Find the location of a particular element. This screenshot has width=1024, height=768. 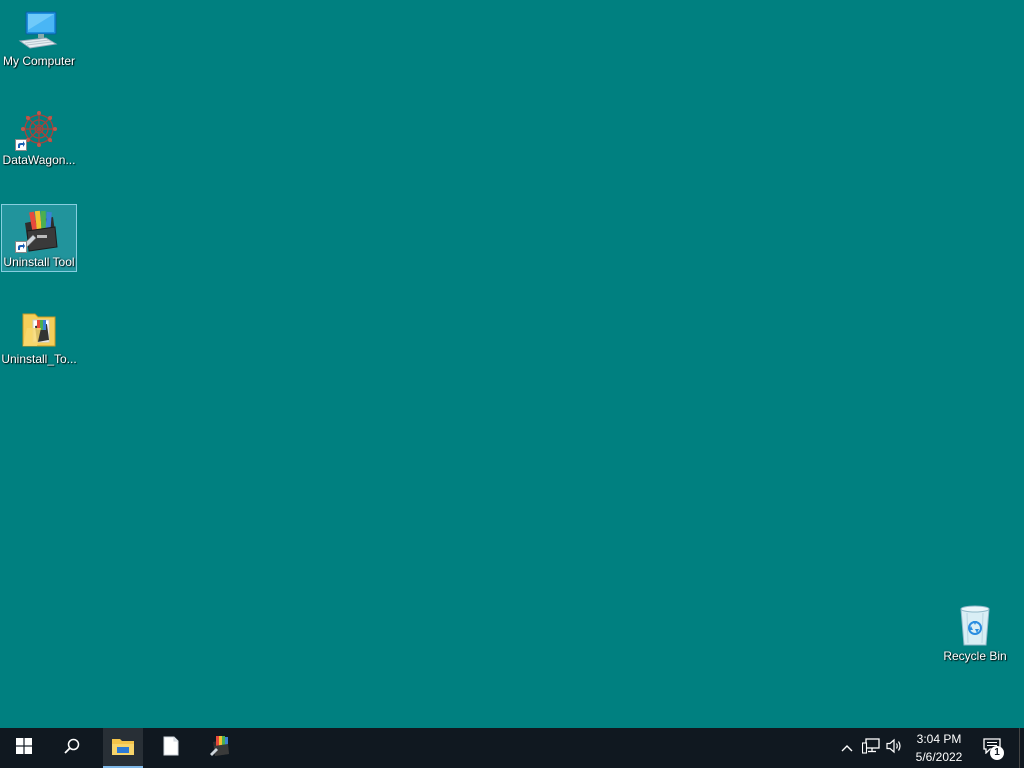

taskbar: 3:04 PM 5/6/2022 is located at coordinates (512, 748).